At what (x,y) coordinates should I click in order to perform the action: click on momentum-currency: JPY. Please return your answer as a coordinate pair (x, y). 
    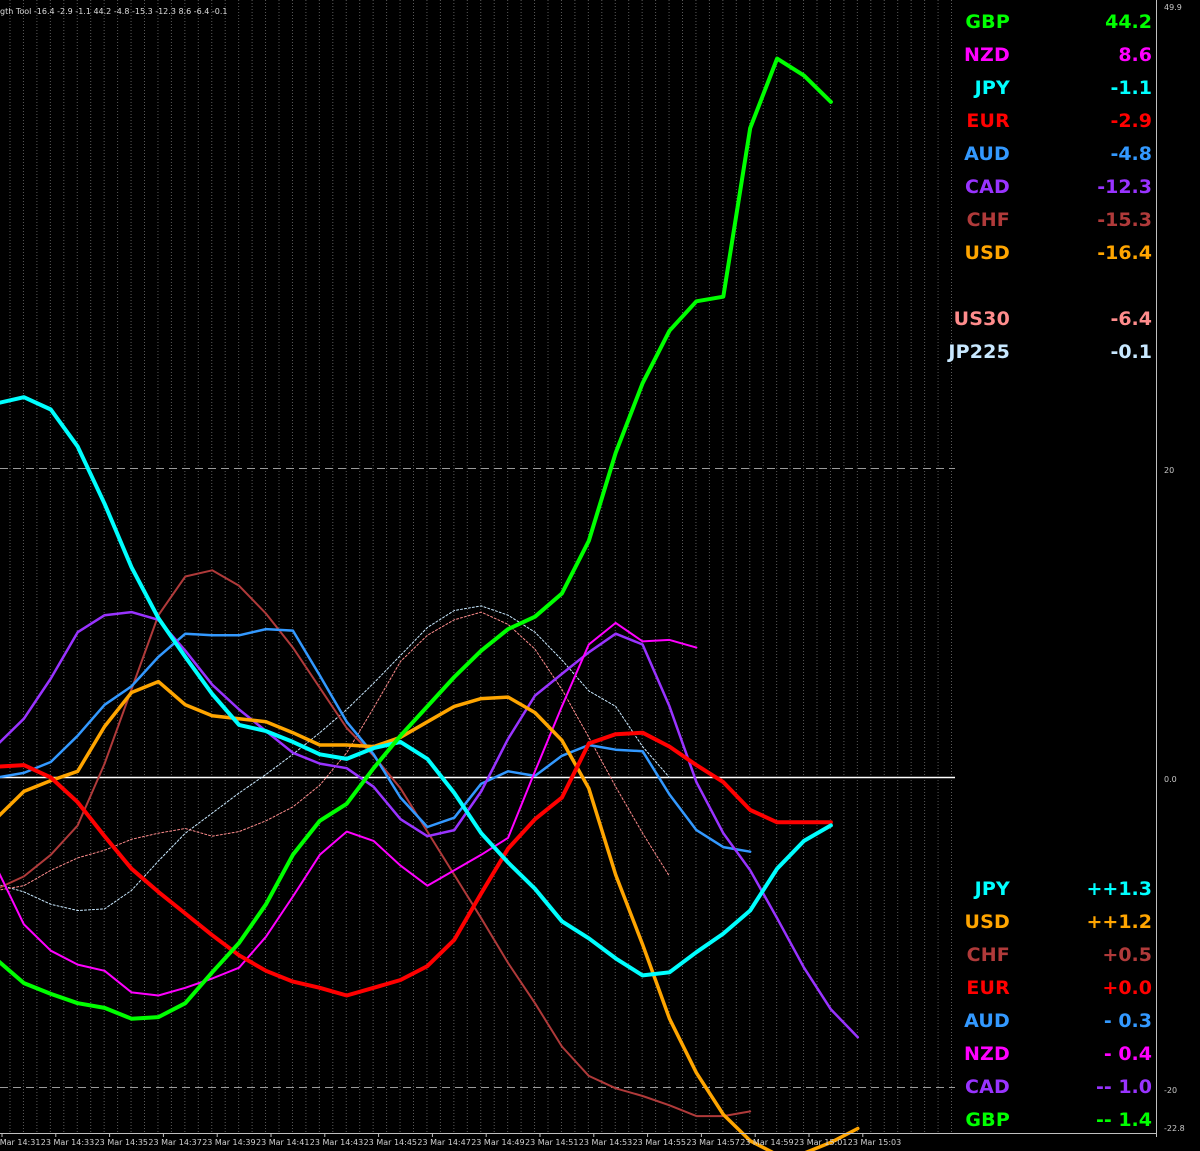
    Looking at the image, I should click on (992, 889).